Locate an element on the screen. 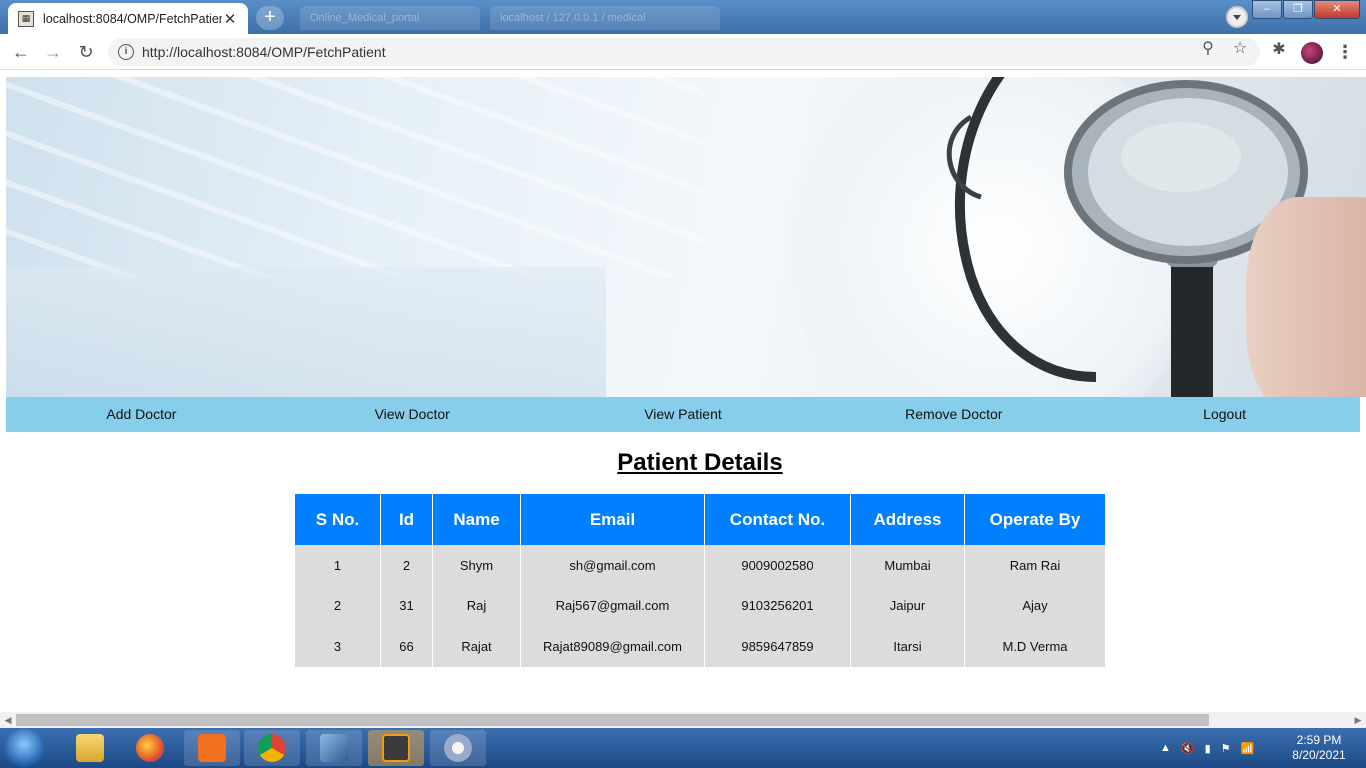  cell-email: Raj567@gmail.com is located at coordinates (612, 606).